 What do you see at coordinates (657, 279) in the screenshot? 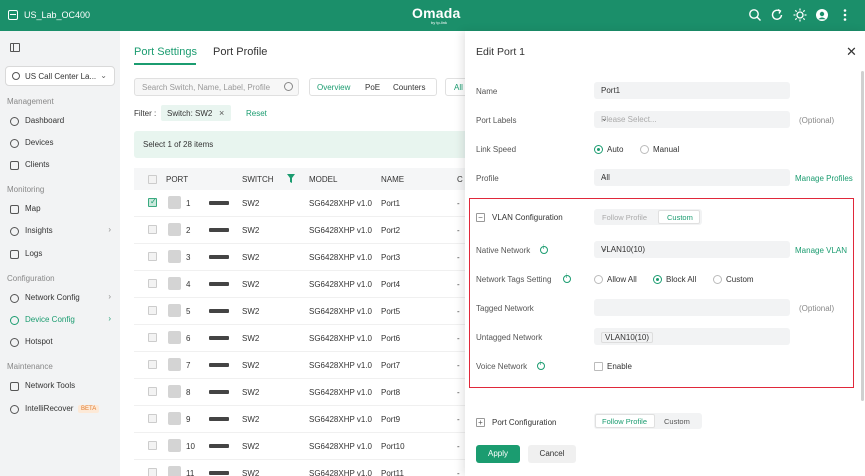
I see `block-all-radio` at bounding box center [657, 279].